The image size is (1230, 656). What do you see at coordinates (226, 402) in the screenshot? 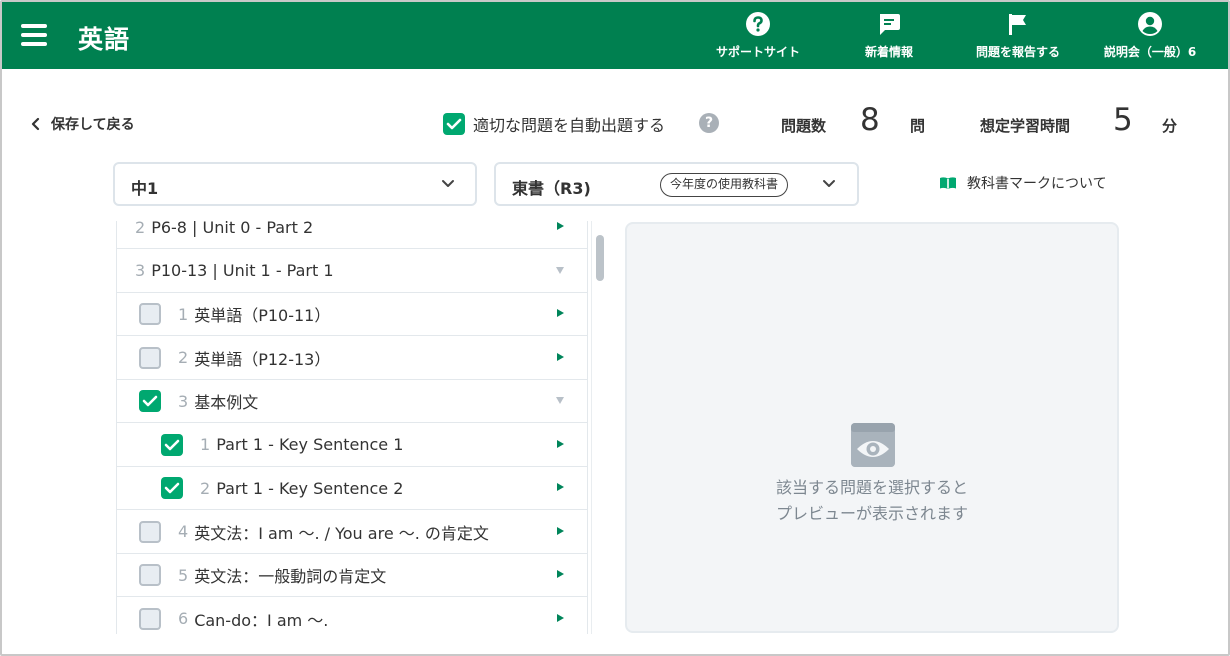
I see `tree-row-label: 基本例文` at bounding box center [226, 402].